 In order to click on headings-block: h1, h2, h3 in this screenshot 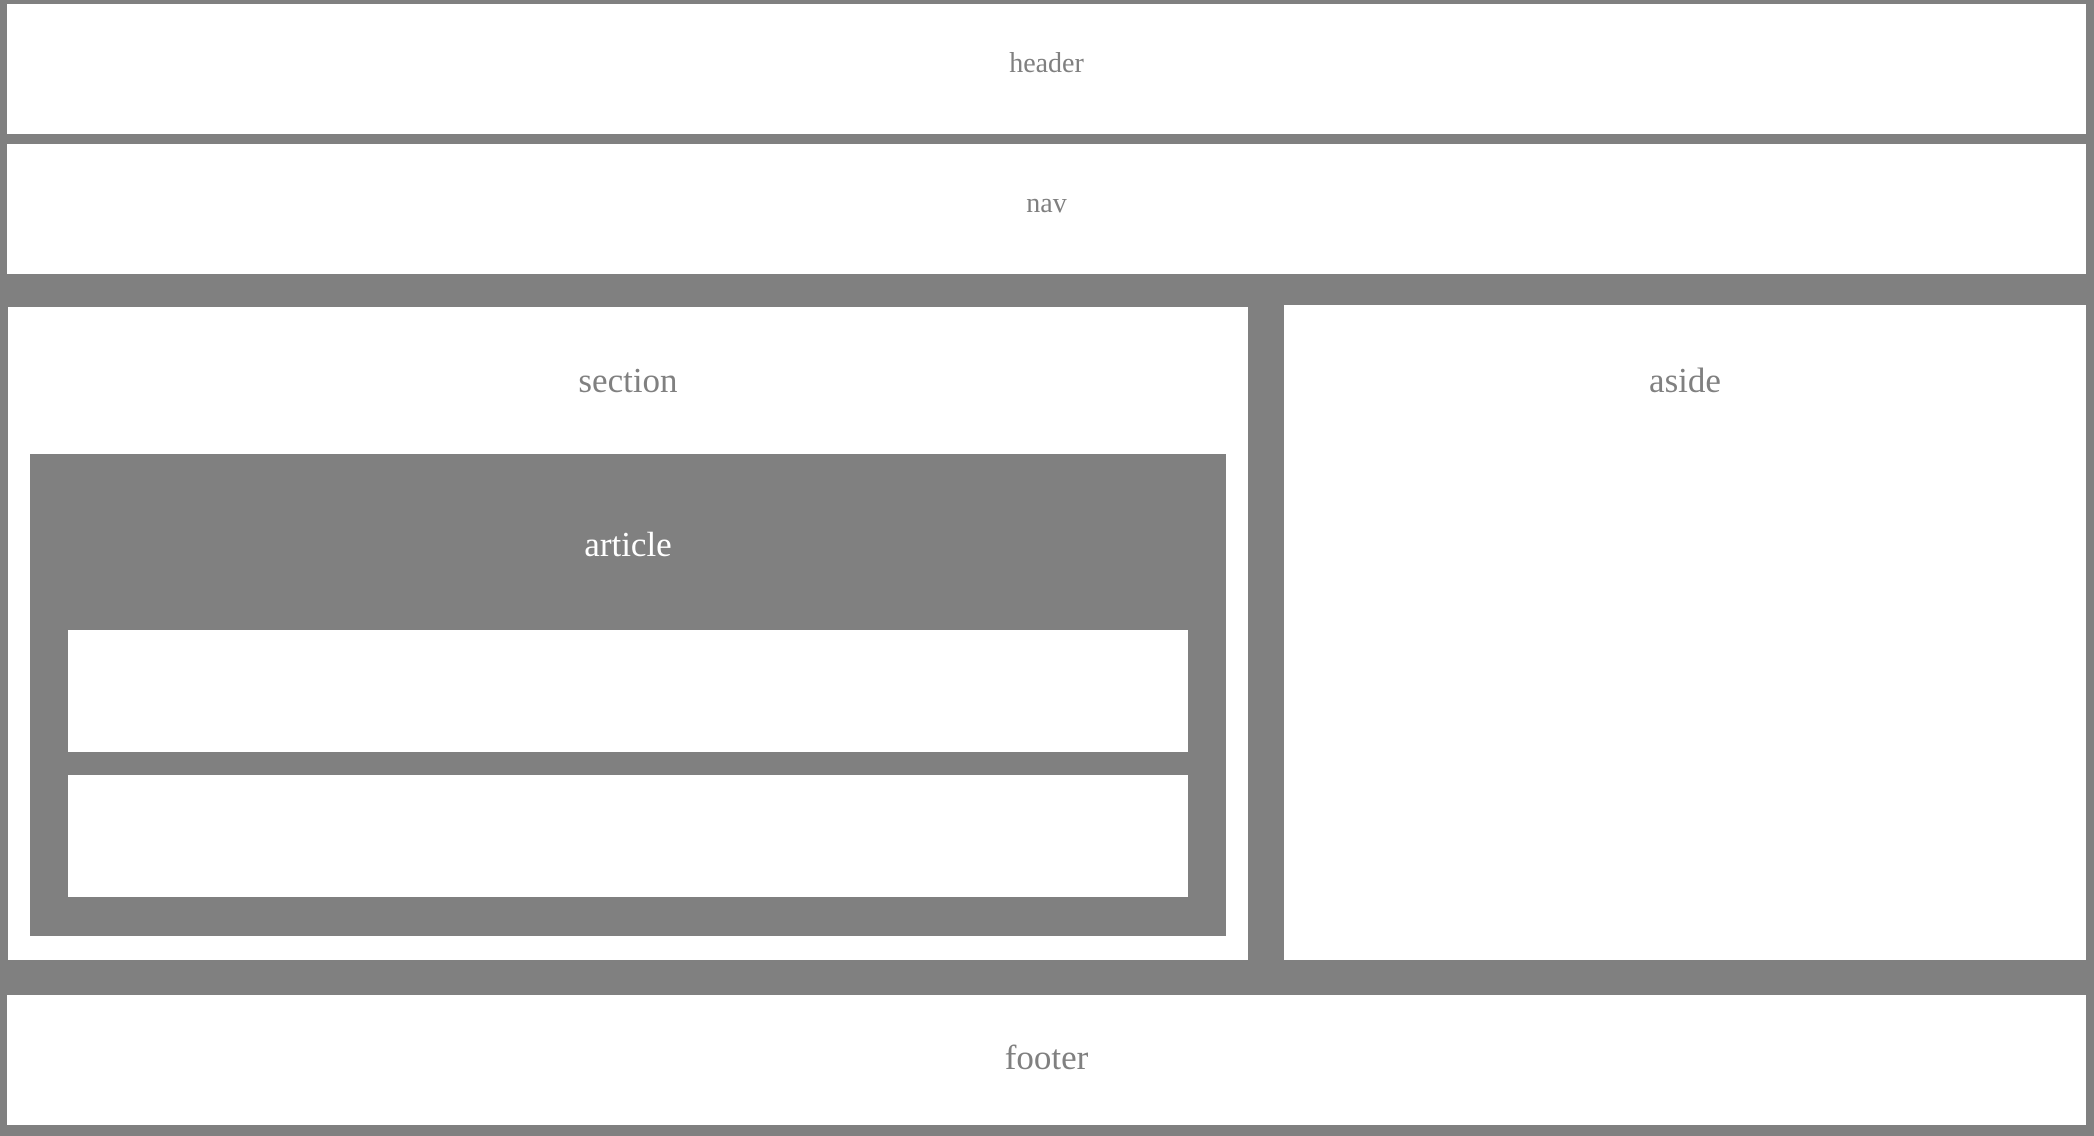, I will do `click(628, 691)`.